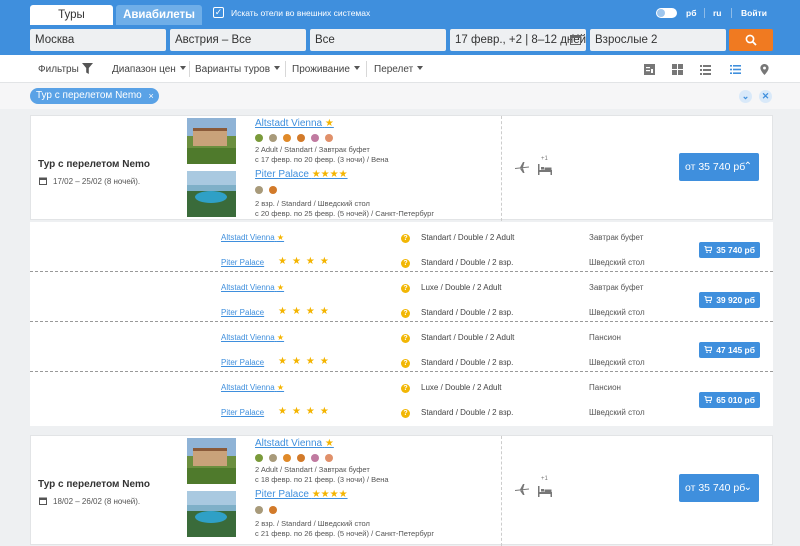 The width and height of the screenshot is (800, 546). I want to click on tour-variants-dropdown: Варианты туров, so click(238, 69).